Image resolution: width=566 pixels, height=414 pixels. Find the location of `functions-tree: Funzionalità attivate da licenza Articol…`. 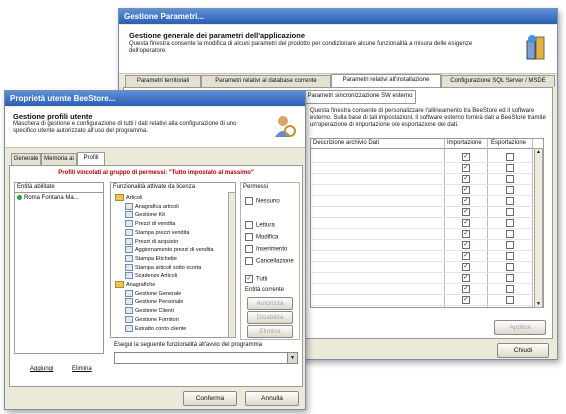

functions-tree: Funzionalità attivate da licenza Articol… is located at coordinates (173, 260).